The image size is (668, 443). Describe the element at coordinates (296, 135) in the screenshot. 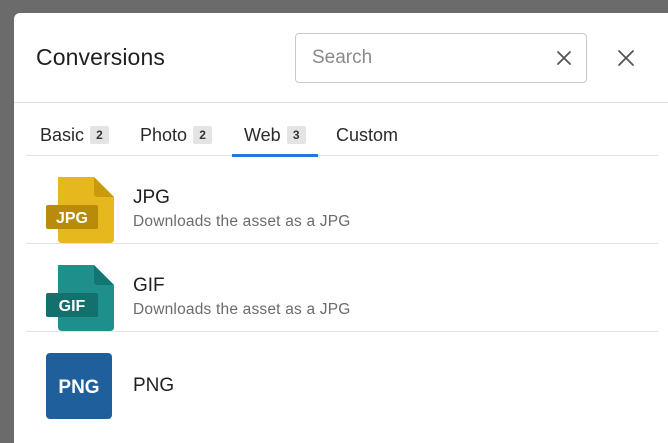

I see `tab-count-badge: 3` at that location.